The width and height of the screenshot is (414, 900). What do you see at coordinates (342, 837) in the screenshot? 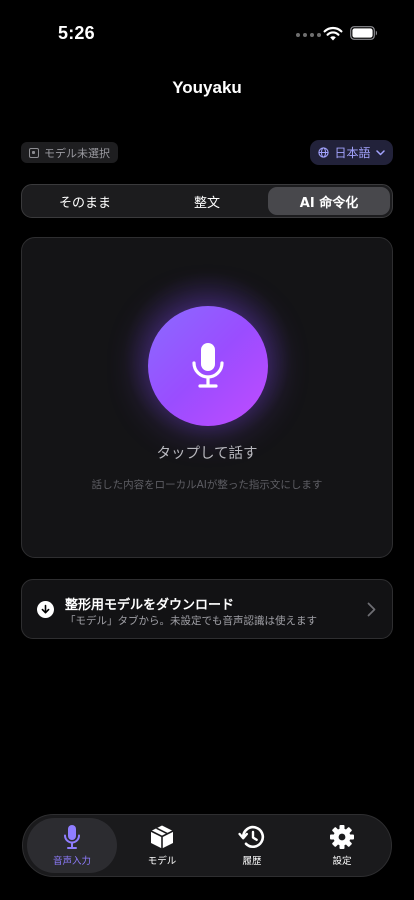
I see `gear-icon` at bounding box center [342, 837].